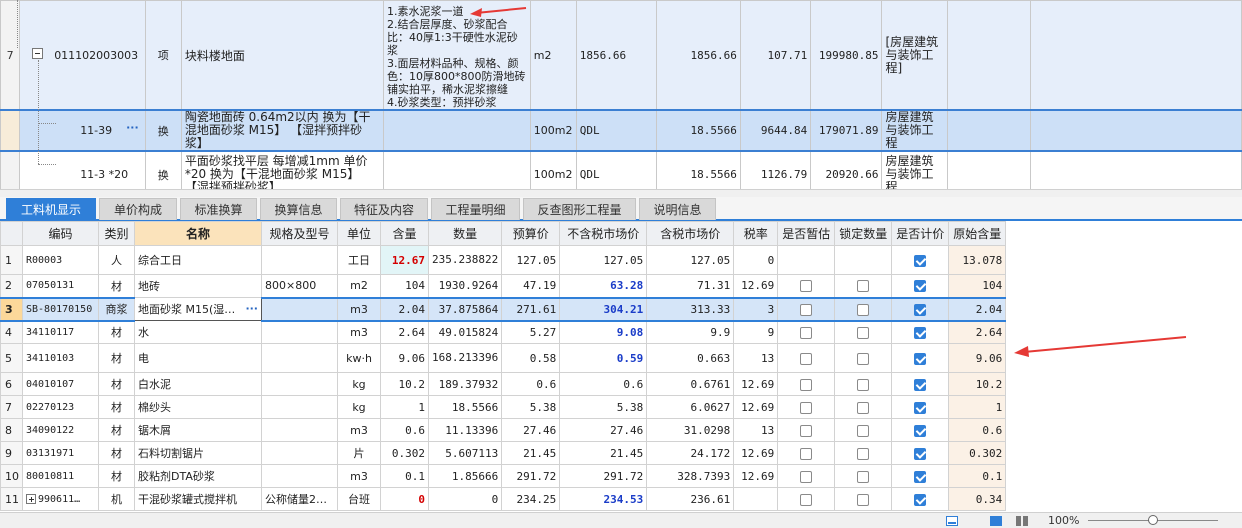  Describe the element at coordinates (198, 499) in the screenshot. I see `resource-name: 干混砂浆罐式搅拌机` at that location.